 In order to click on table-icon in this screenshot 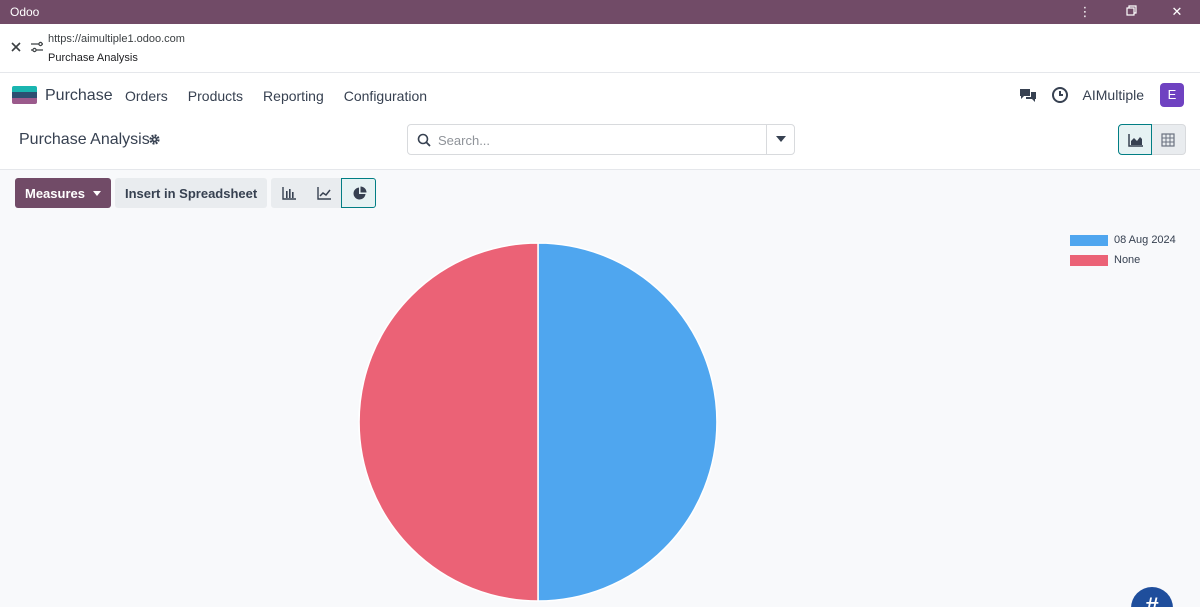, I will do `click(1168, 140)`.